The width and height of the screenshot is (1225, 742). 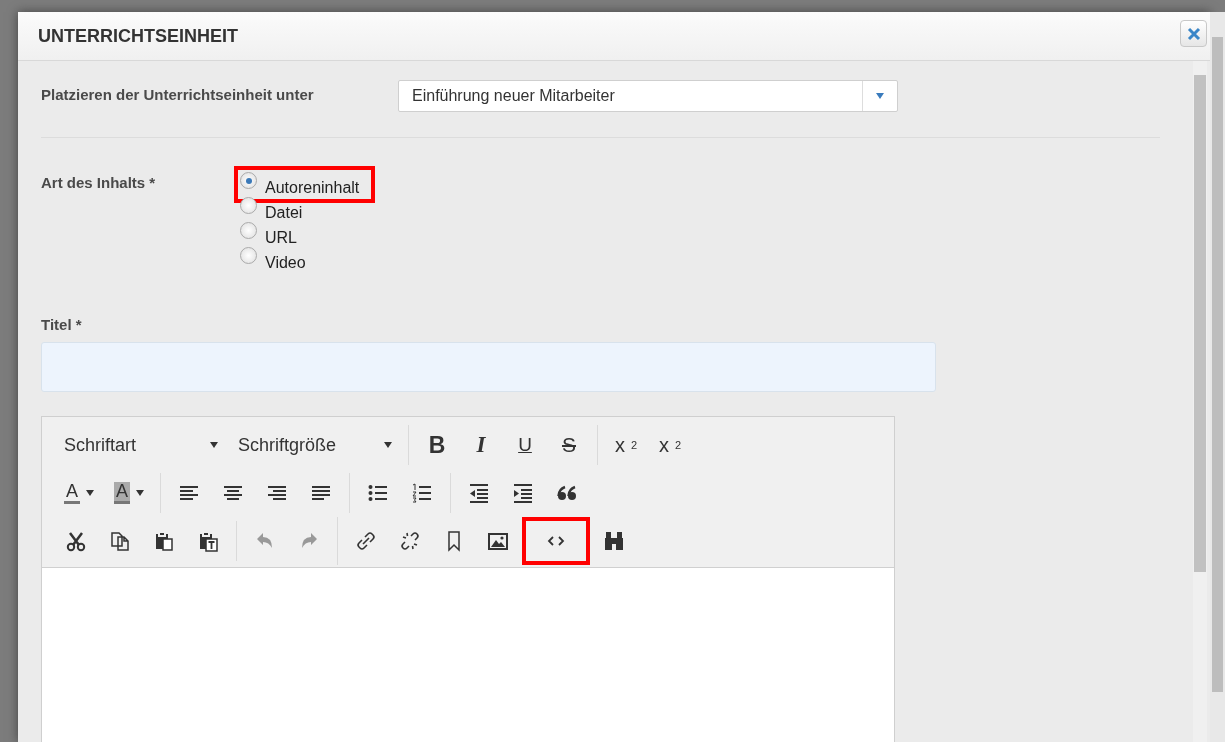 I want to click on close-button, so click(x=1193, y=33).